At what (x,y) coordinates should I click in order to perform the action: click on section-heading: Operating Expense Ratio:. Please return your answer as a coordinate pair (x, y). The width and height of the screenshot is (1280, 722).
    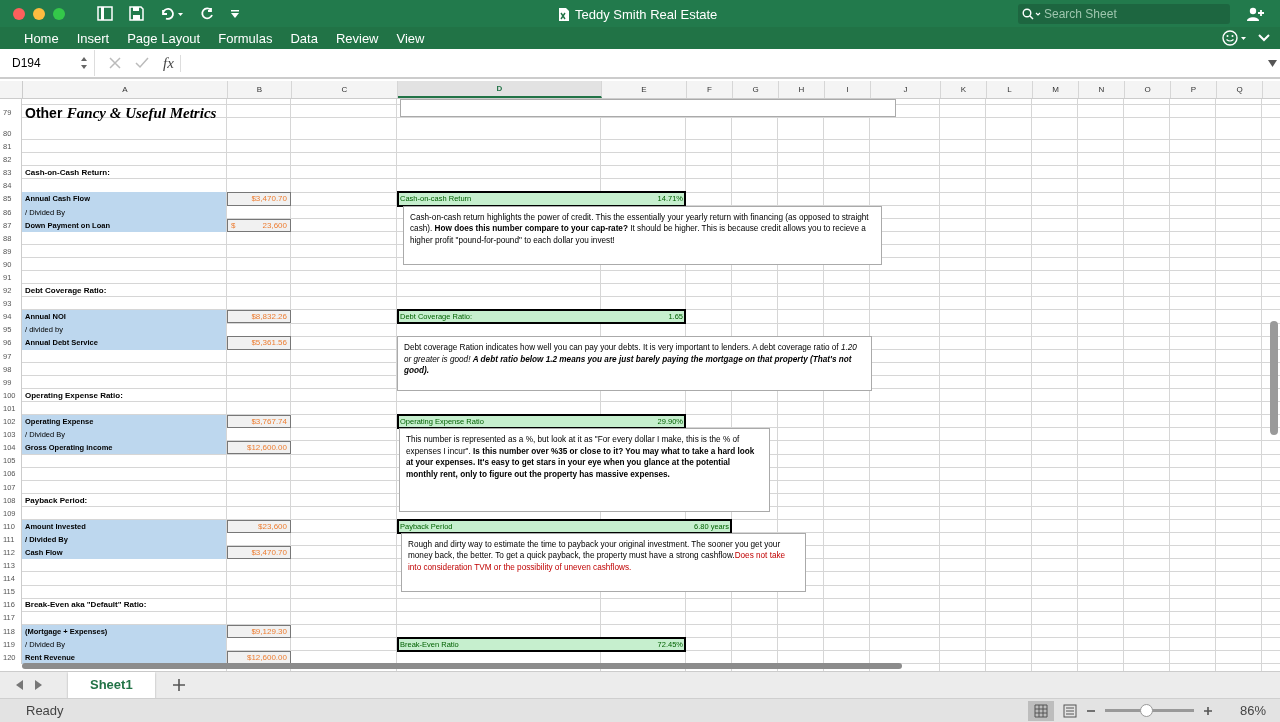
    Looking at the image, I should click on (74, 395).